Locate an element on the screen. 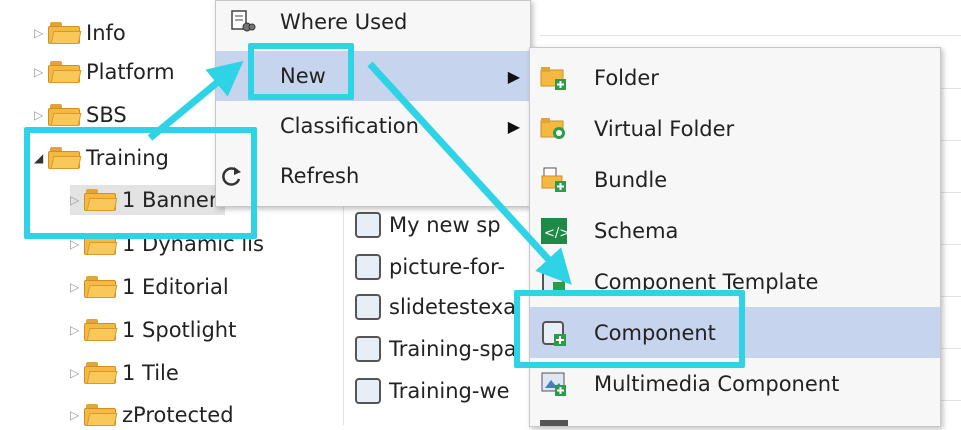 Image resolution: width=961 pixels, height=430 pixels. arrow-to-component is located at coordinates (469, 173).